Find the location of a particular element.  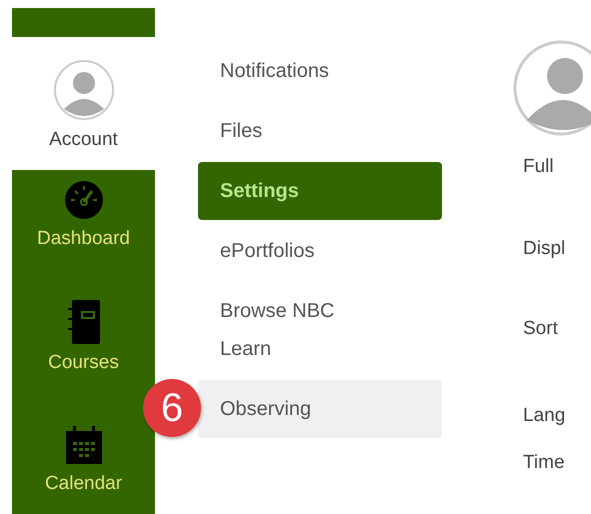

field-label: Full is located at coordinates (539, 167).